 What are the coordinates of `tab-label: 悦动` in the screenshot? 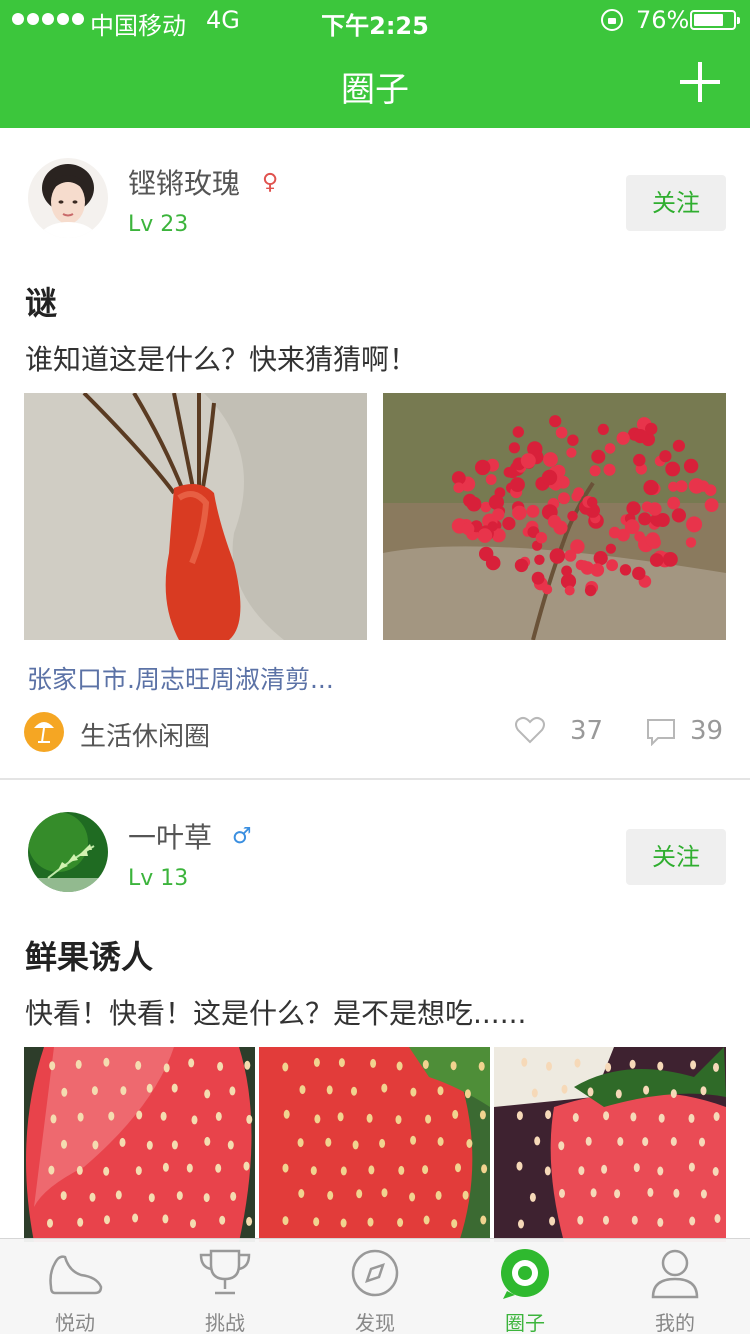 It's located at (75, 1322).